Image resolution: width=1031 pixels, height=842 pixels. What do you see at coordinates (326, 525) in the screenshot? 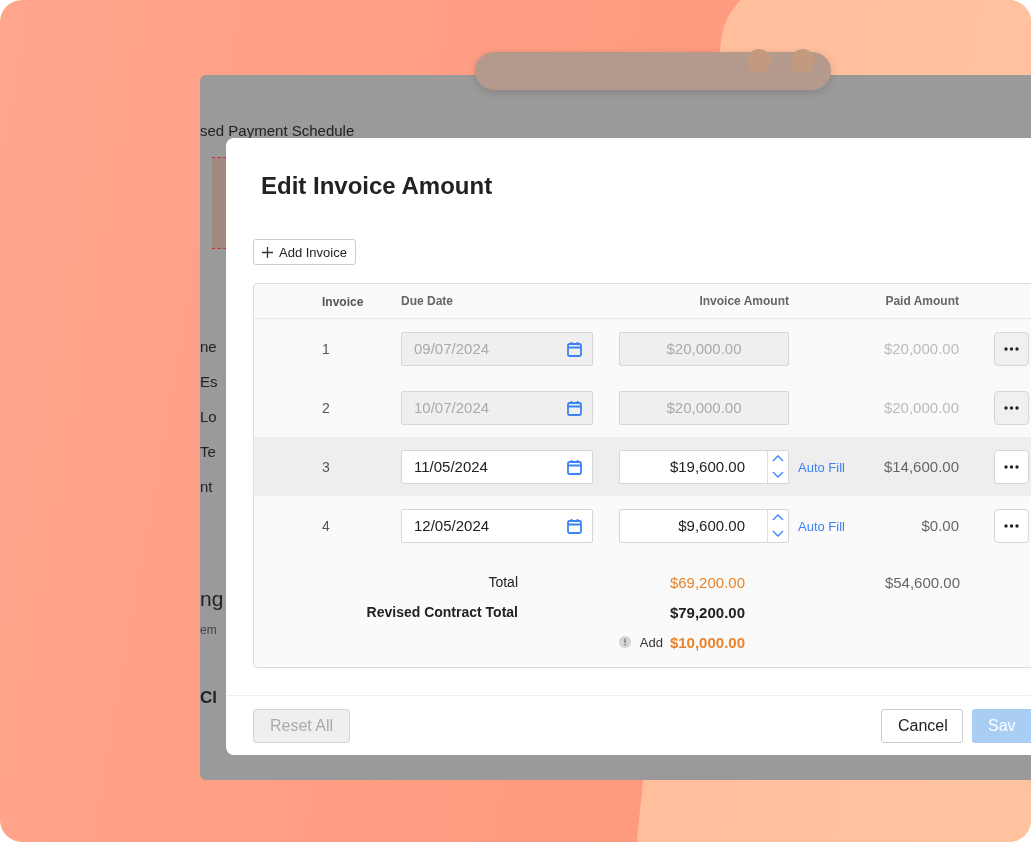
I see `invoice-number: 4` at bounding box center [326, 525].